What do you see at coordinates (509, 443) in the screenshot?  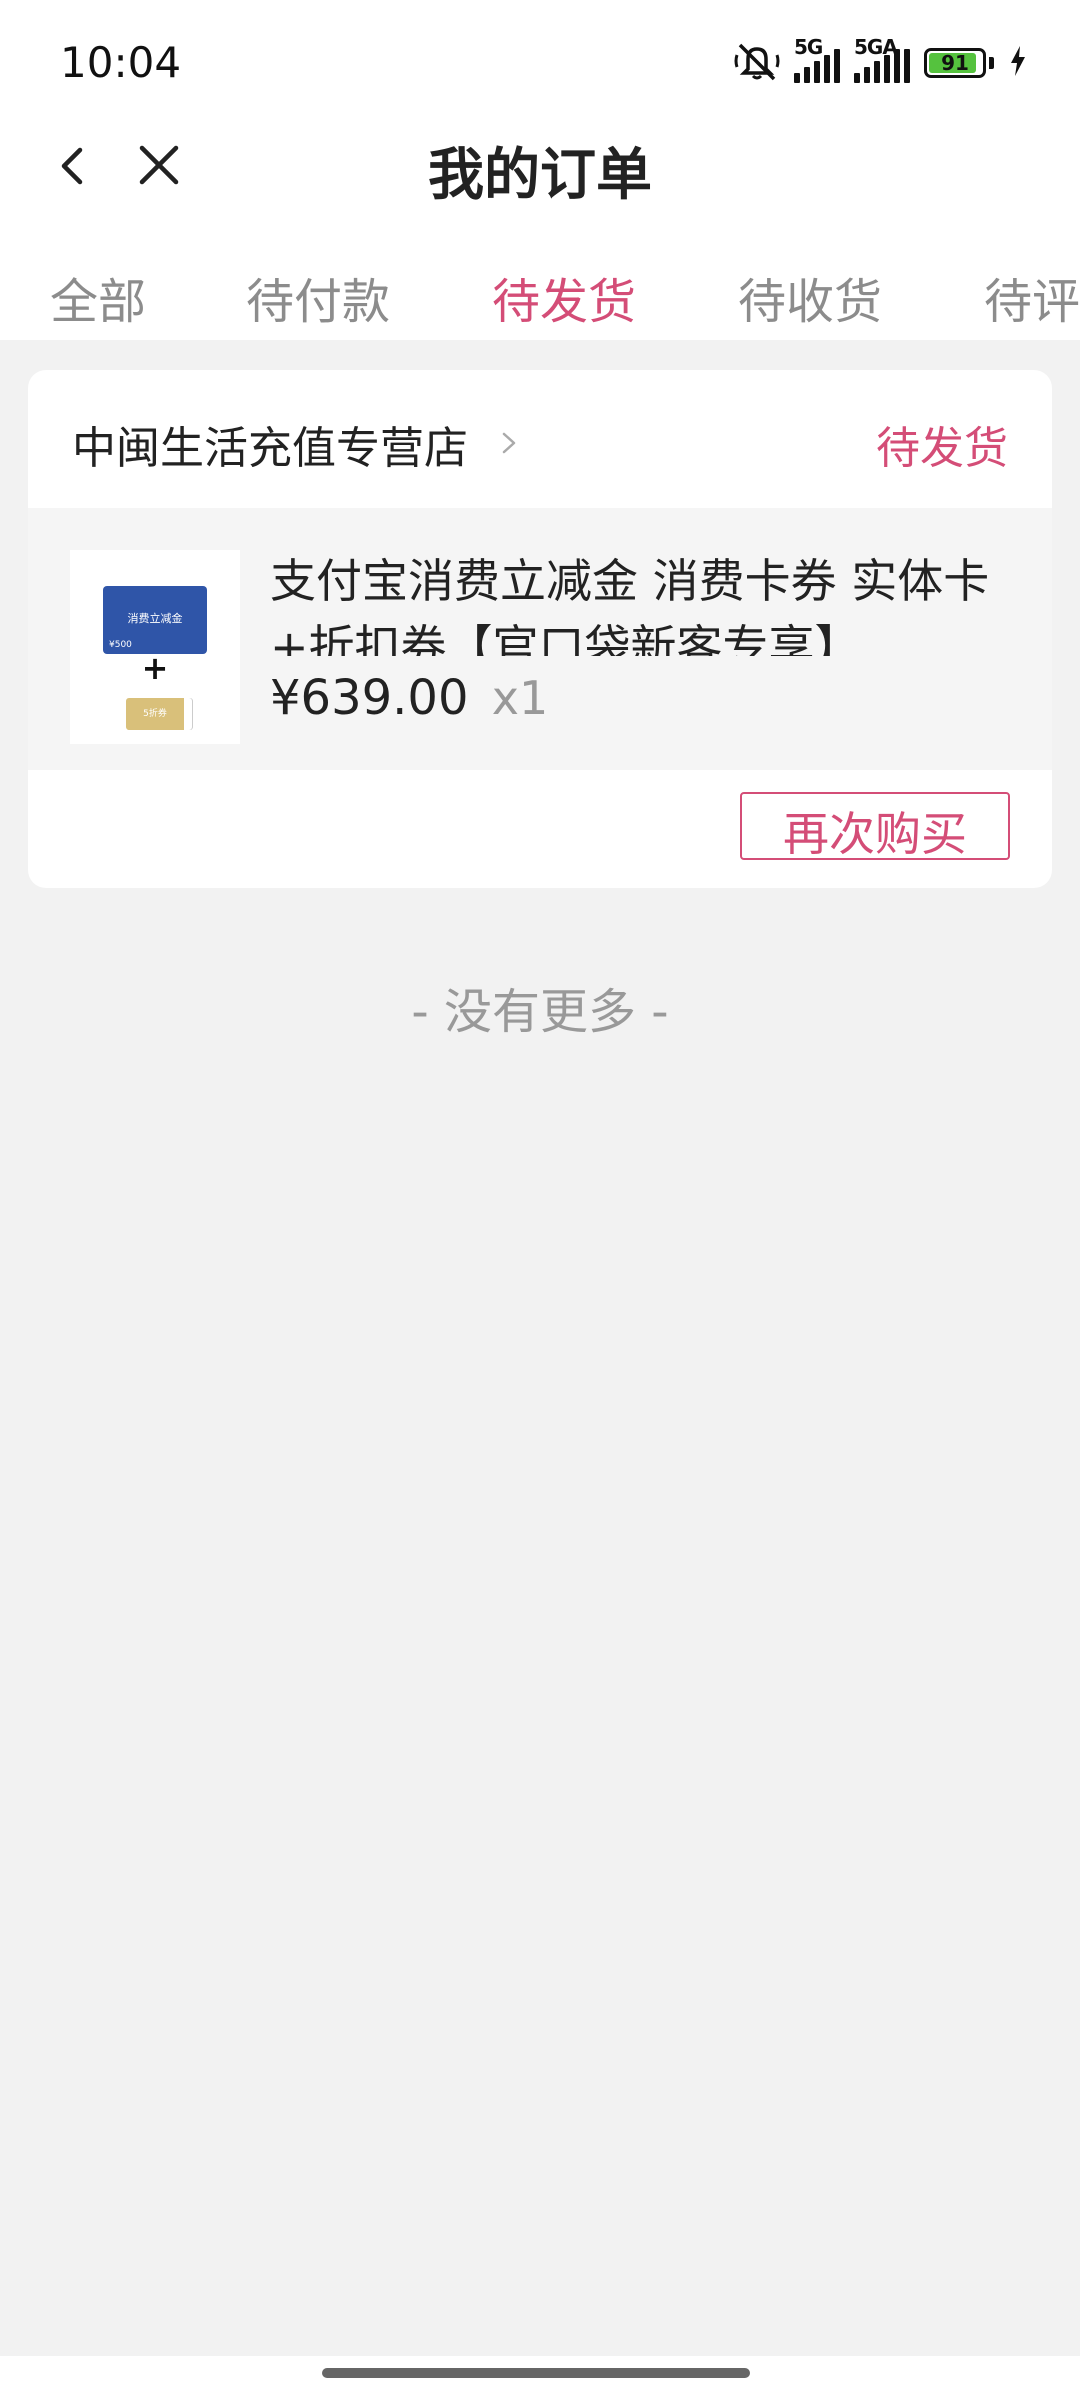 I see `chevron-right-icon` at bounding box center [509, 443].